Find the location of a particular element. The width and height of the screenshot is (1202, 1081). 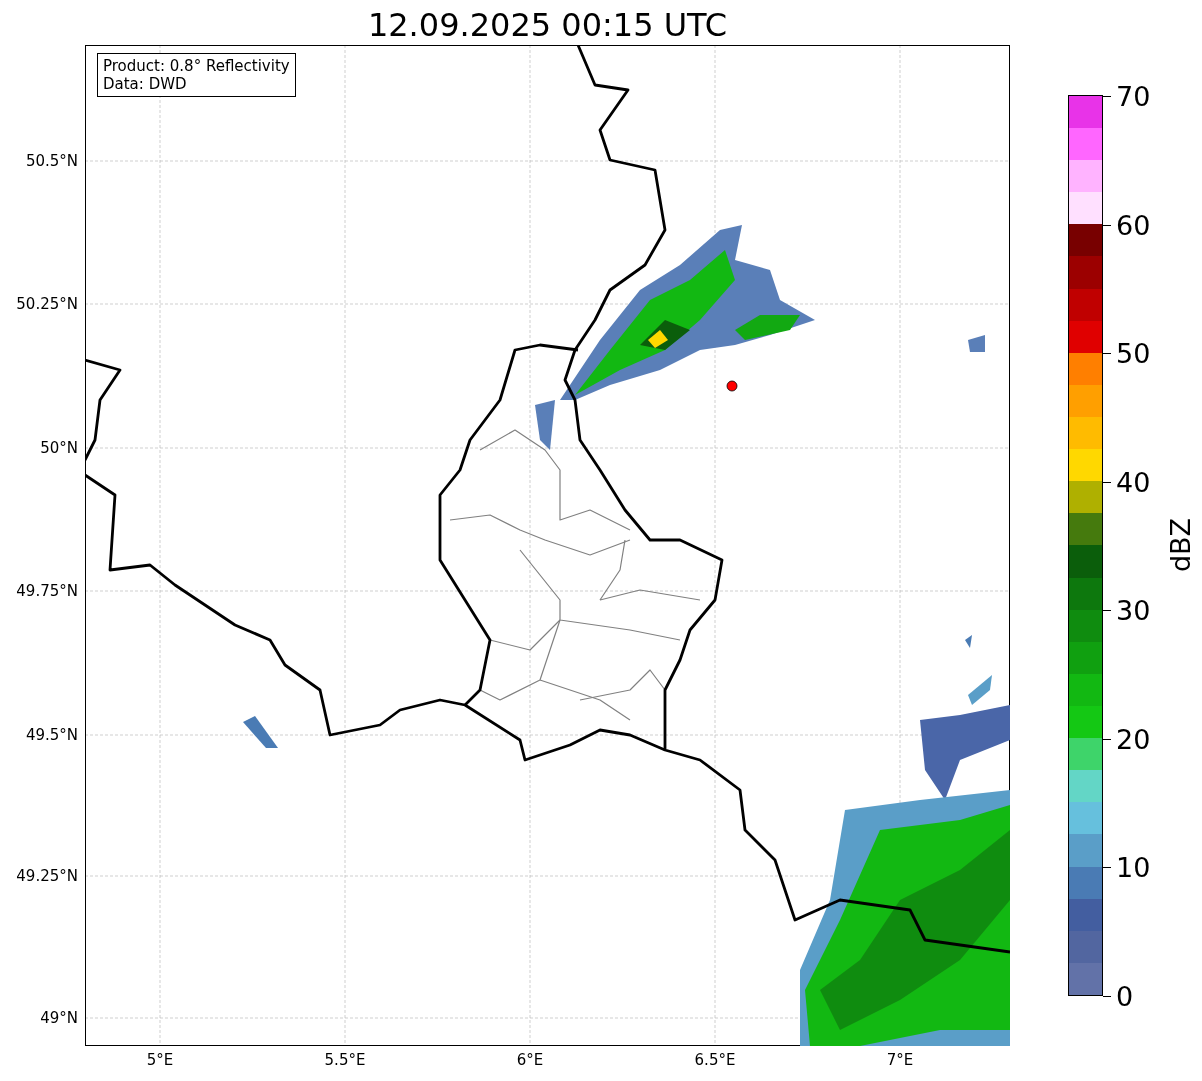

colorbar-tick-label: 40 is located at coordinates (1133, 482).